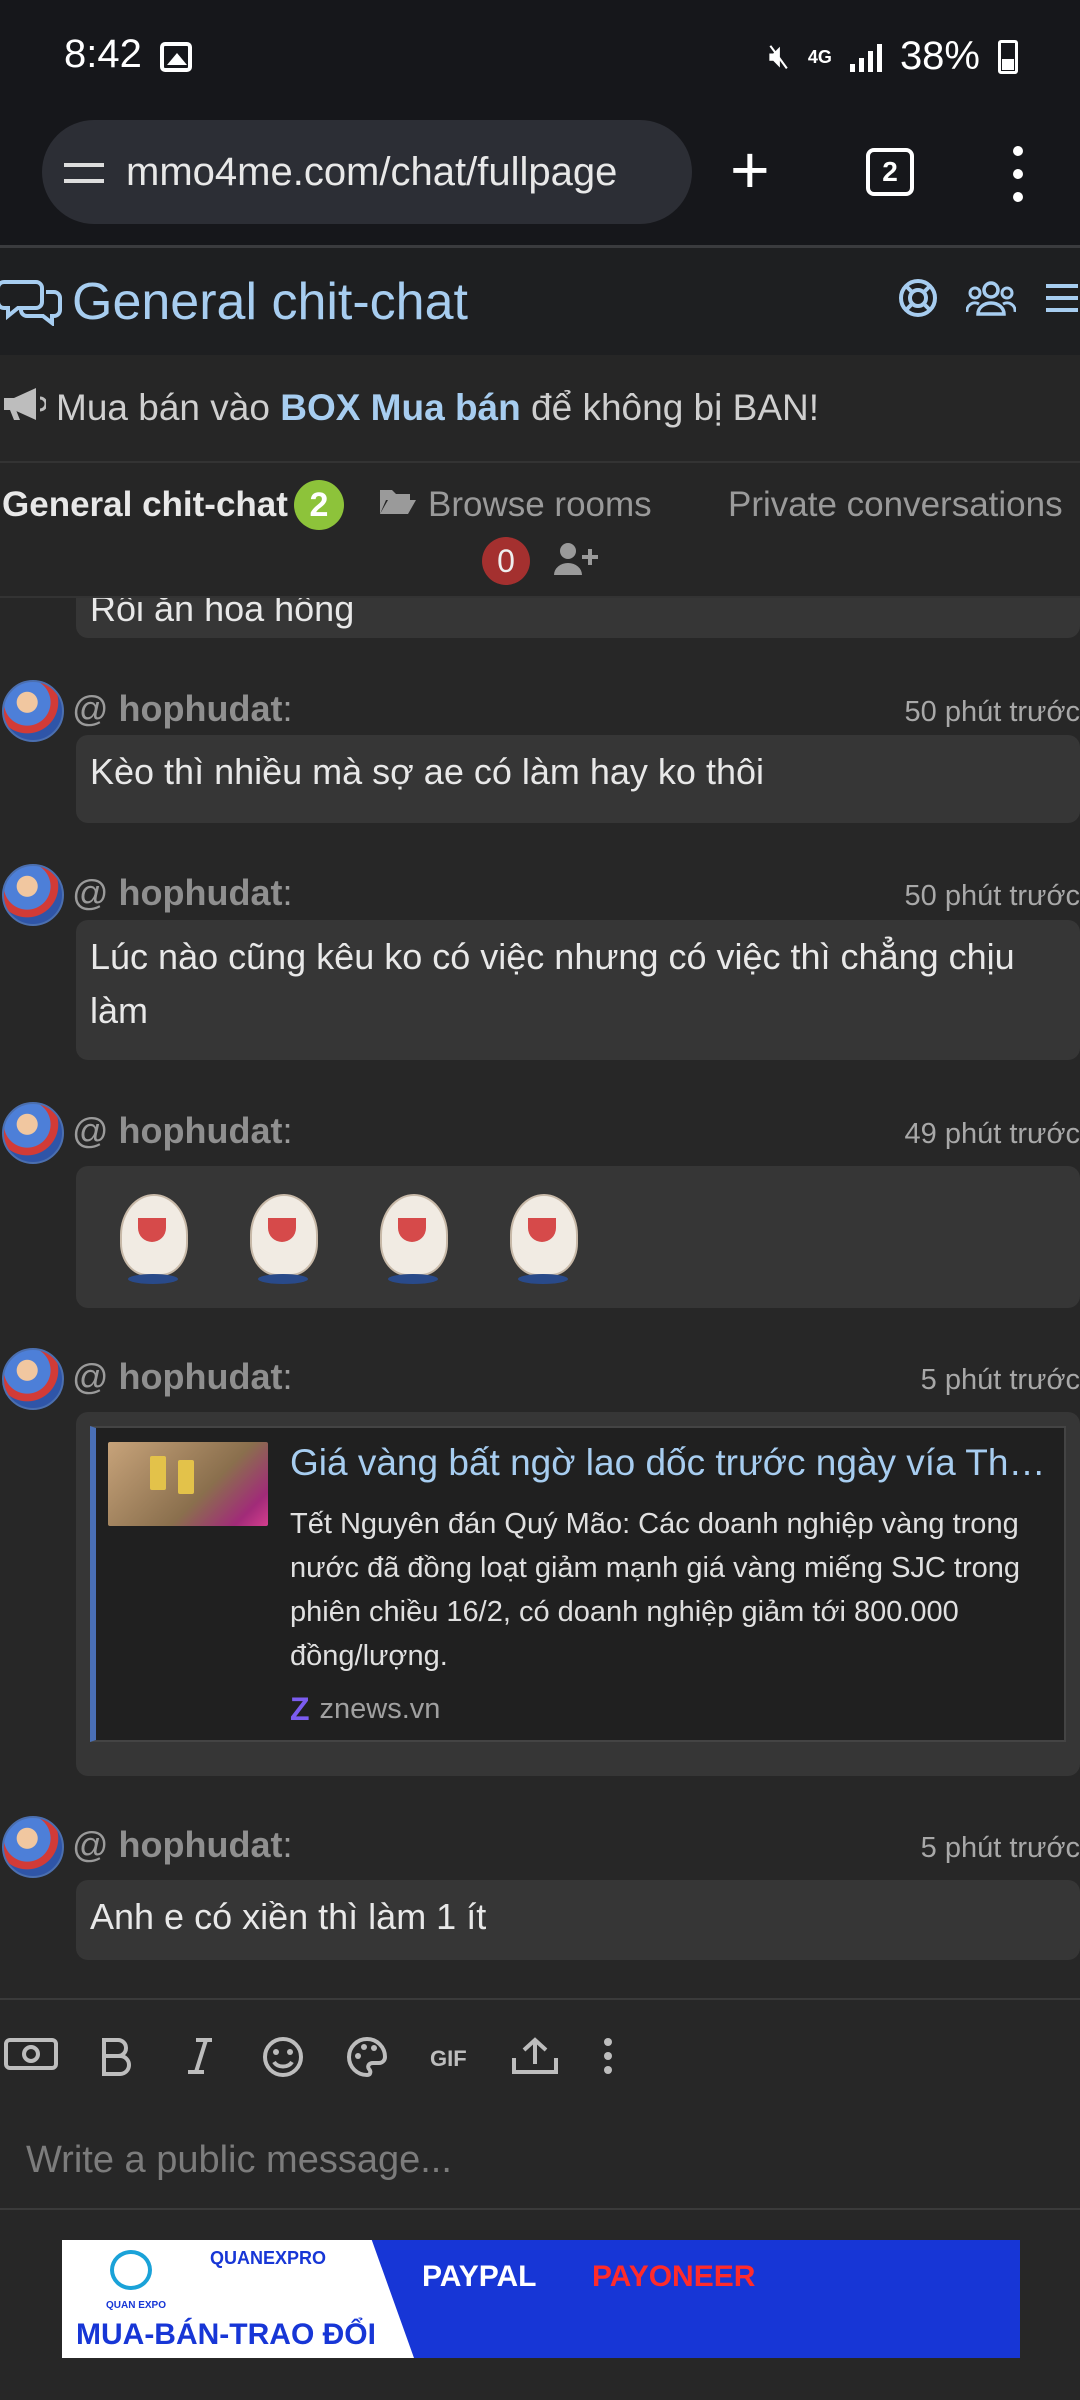 This screenshot has width=1080, height=2400. Describe the element at coordinates (675, 407) in the screenshot. I see `notice-suffix: để không bị BAN!` at that location.